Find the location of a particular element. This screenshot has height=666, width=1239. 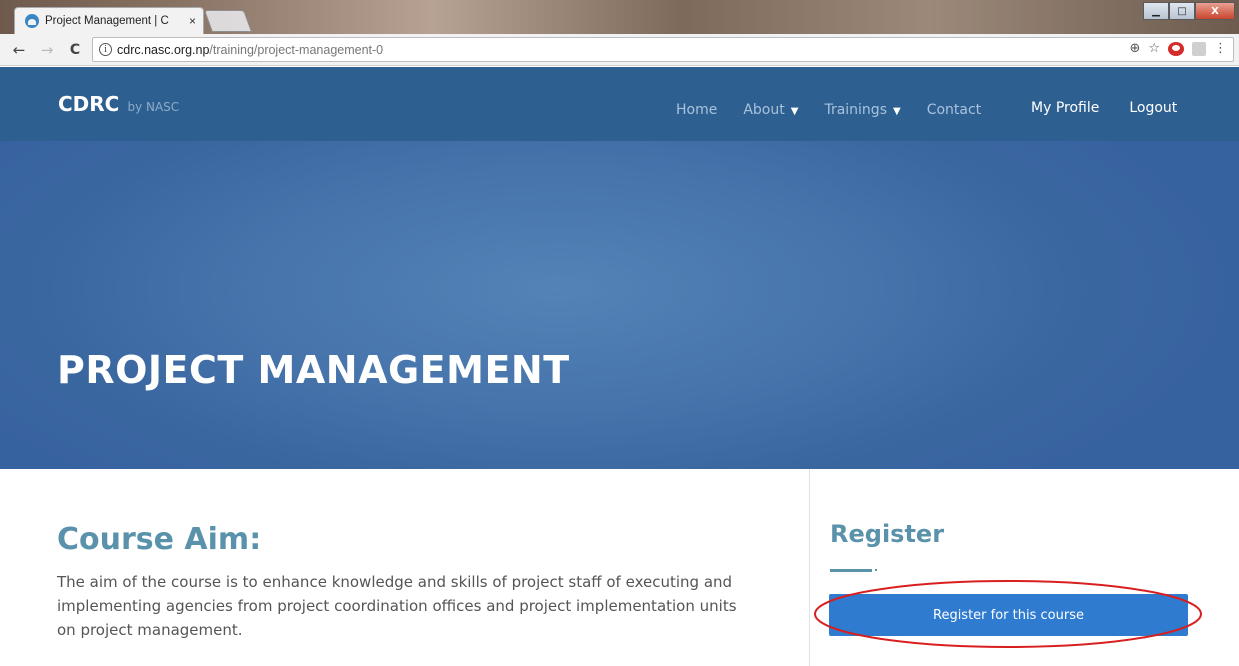

register-heading: Register is located at coordinates (887, 534).